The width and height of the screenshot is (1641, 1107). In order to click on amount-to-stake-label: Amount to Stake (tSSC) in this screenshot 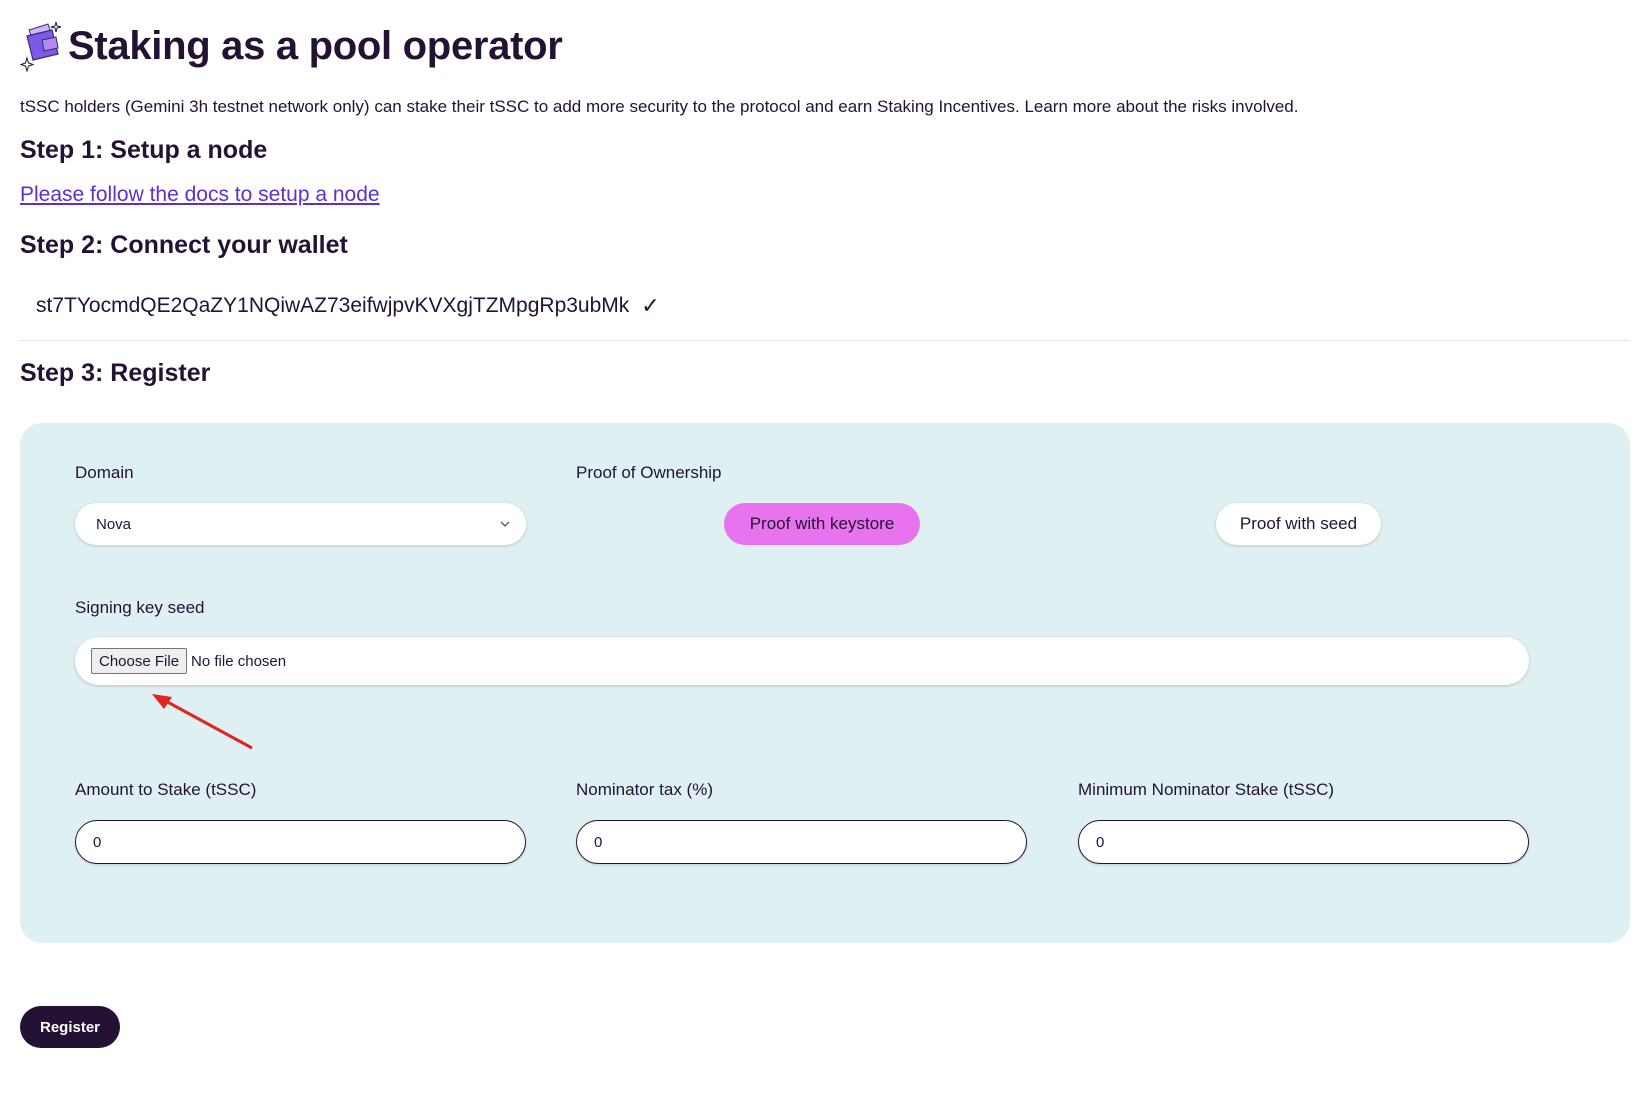, I will do `click(166, 789)`.